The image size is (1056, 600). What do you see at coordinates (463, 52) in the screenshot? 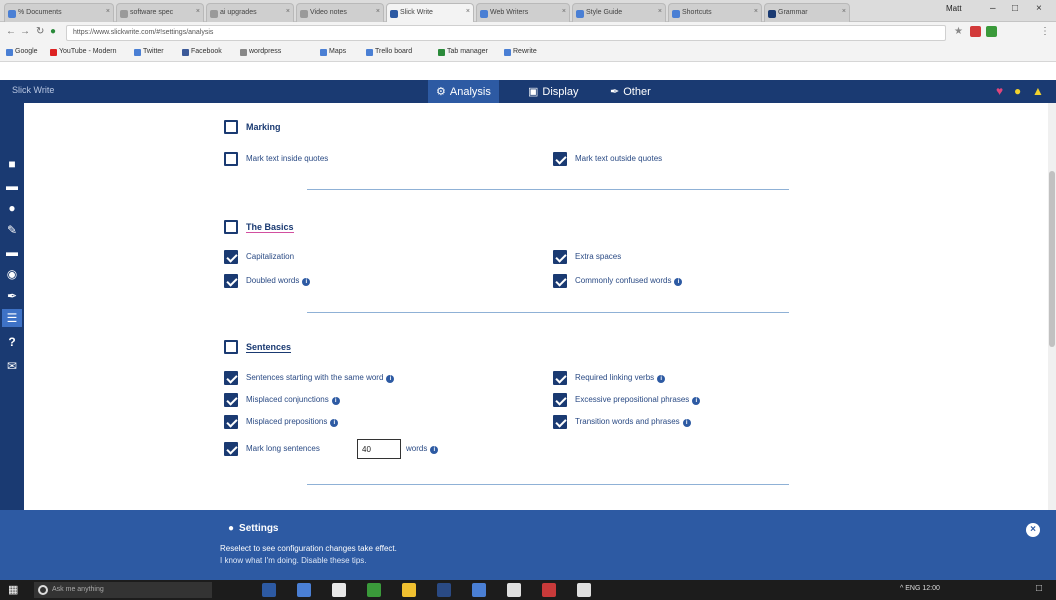
I see `bookmark-item: Tab manager` at bounding box center [463, 52].